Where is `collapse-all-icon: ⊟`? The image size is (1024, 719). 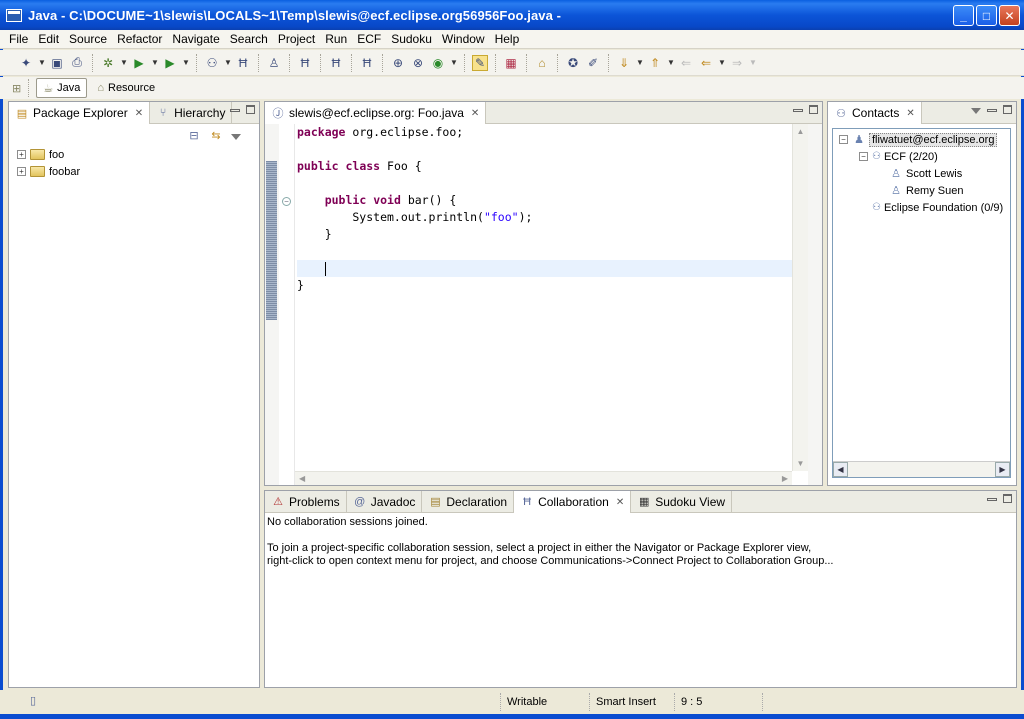 collapse-all-icon: ⊟ is located at coordinates (194, 135).